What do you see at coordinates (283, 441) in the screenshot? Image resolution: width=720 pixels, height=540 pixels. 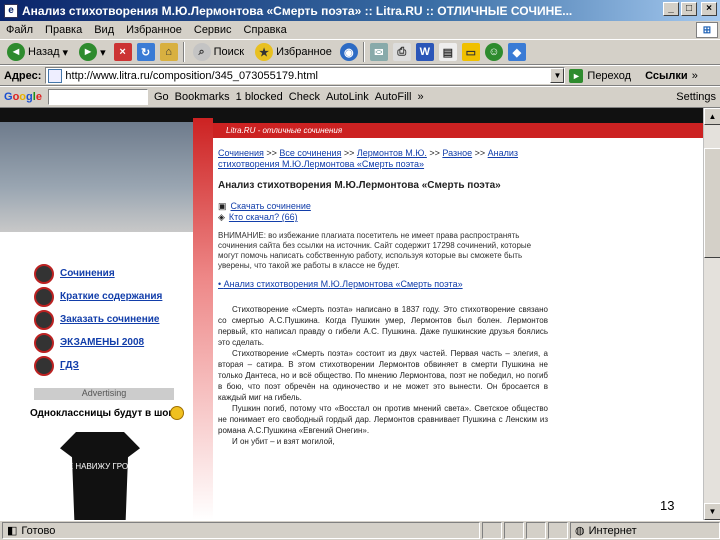 I see `essay-paragraph: И он убит – и взят могилой,` at bounding box center [283, 441].